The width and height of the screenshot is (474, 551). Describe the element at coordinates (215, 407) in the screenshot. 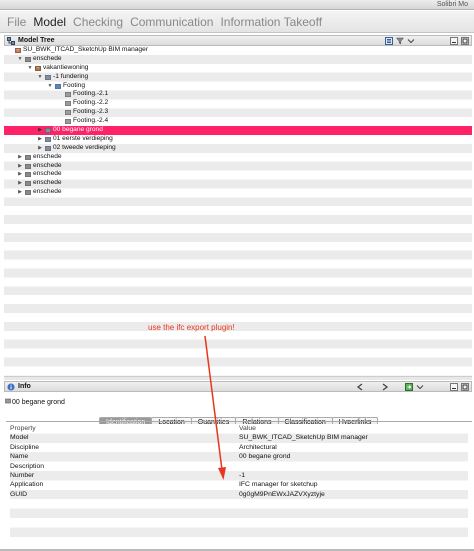

I see `annotation-arrow` at that location.